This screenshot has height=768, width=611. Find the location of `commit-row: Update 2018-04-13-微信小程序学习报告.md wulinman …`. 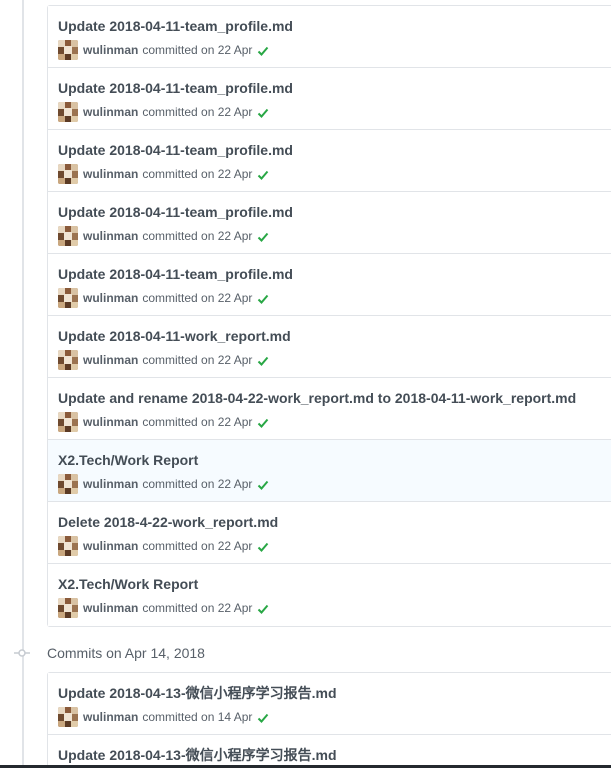

commit-row: Update 2018-04-13-微信小程序学习报告.md wulinman … is located at coordinates (329, 704).